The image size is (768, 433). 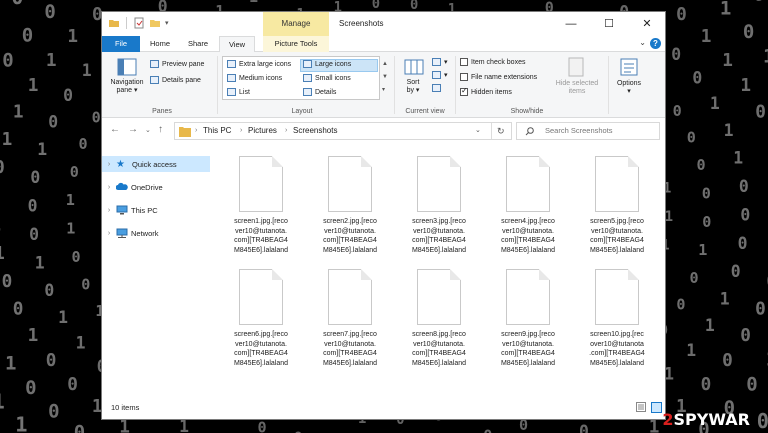 I want to click on tab-share: Share, so click(x=198, y=44).